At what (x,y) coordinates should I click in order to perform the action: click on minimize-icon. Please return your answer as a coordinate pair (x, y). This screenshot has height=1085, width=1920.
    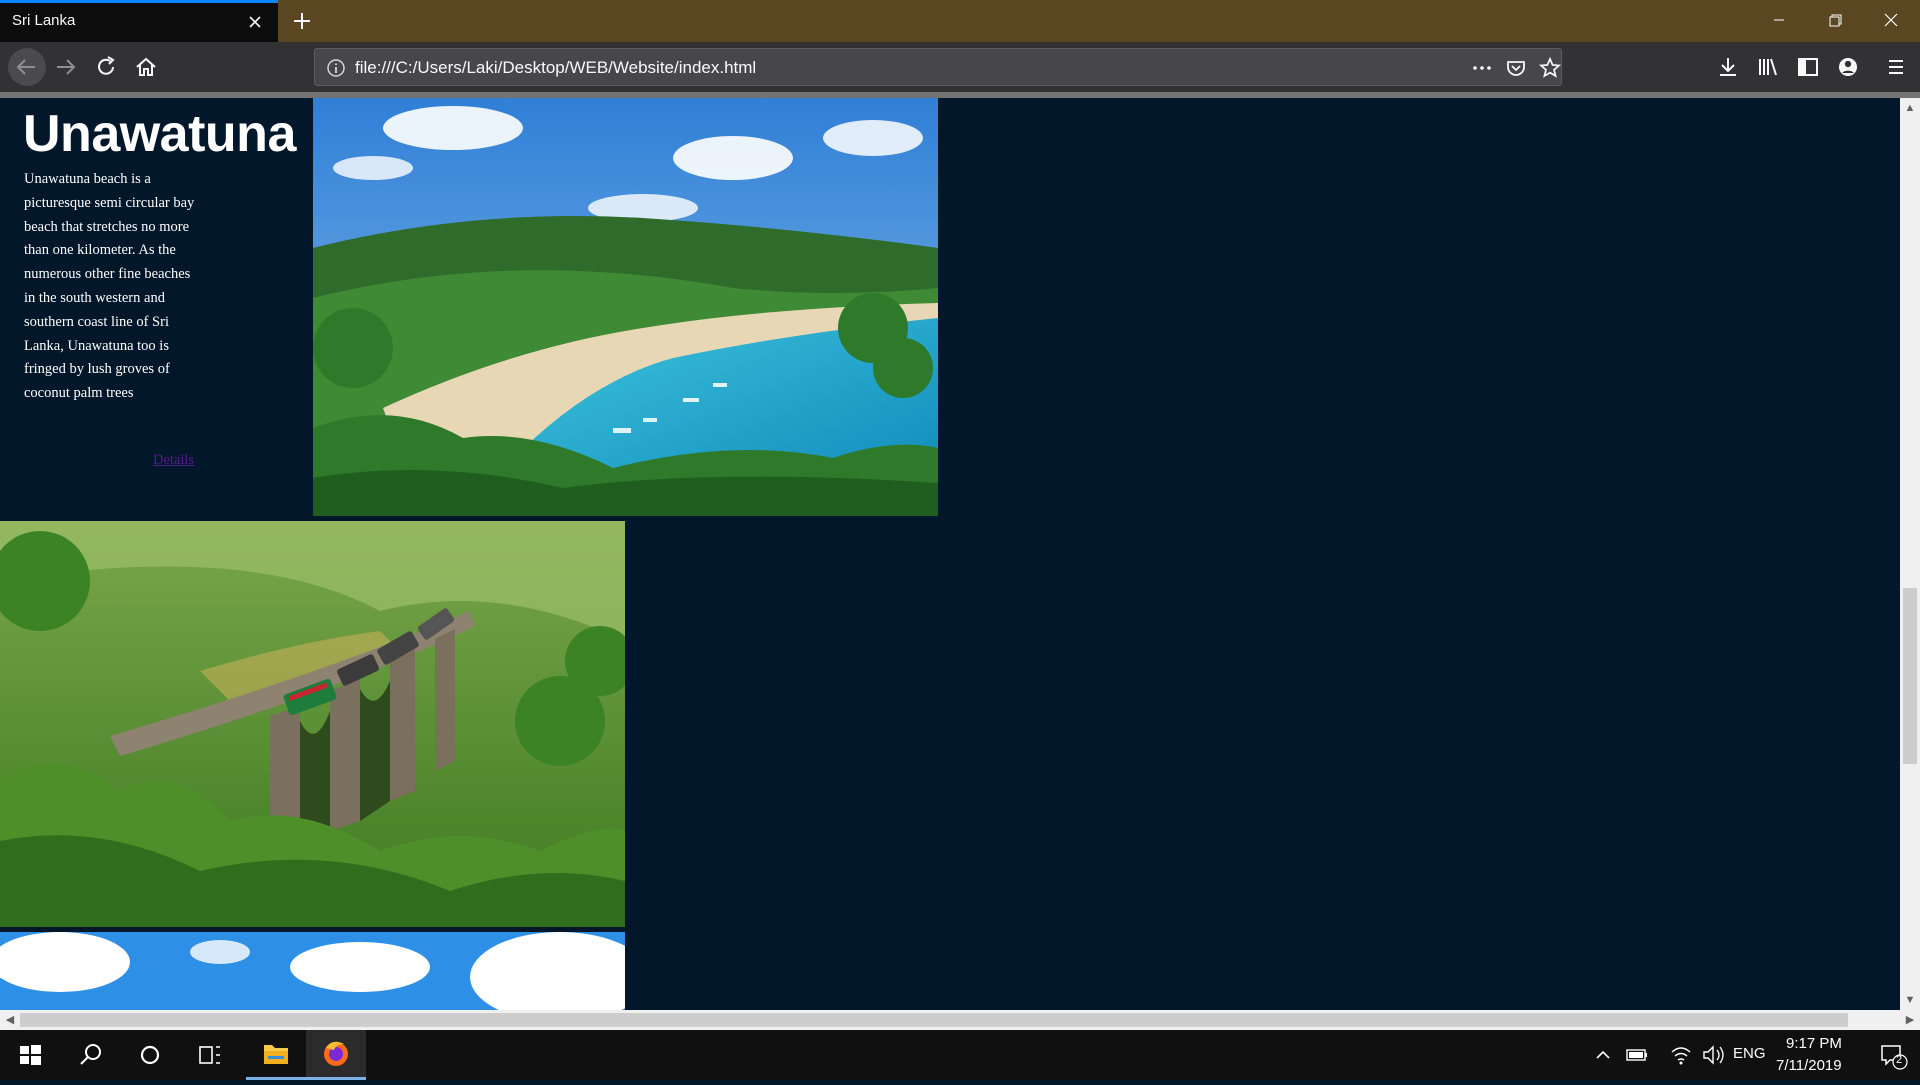
    Looking at the image, I should click on (1779, 20).